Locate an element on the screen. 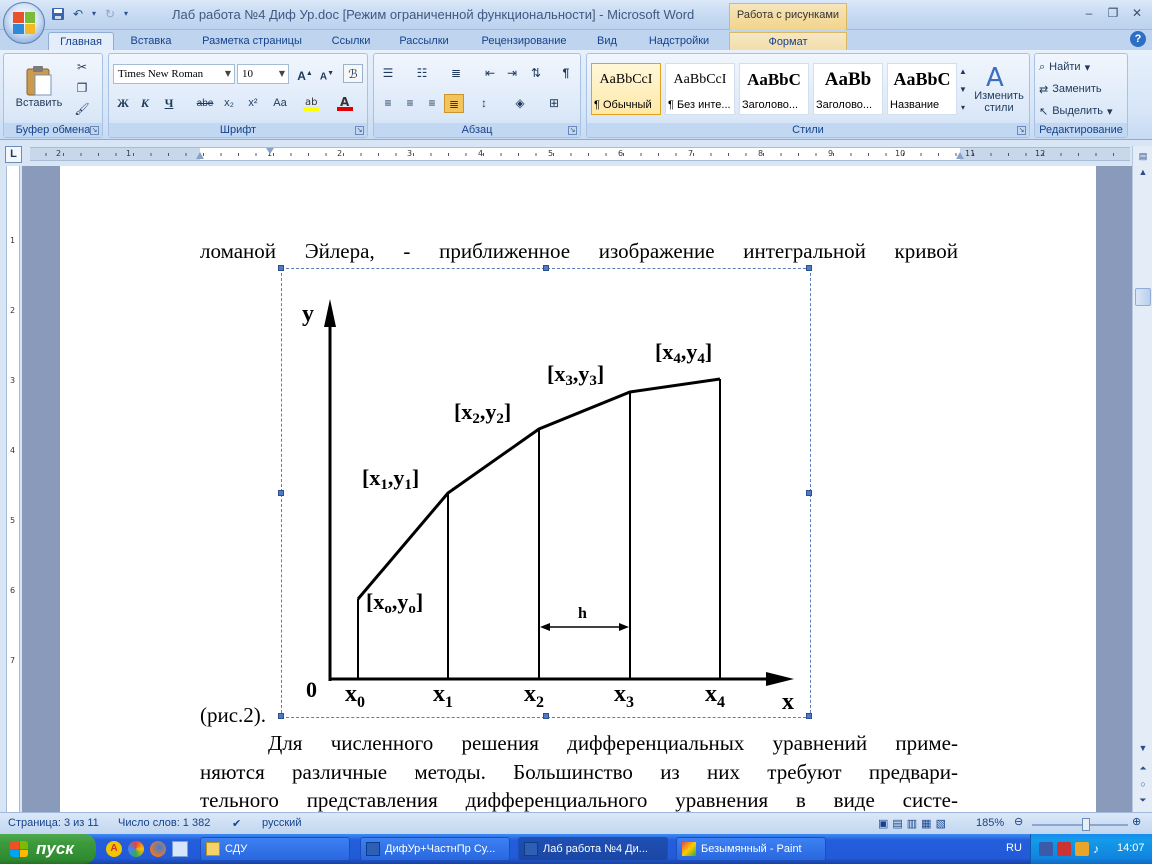 The height and width of the screenshot is (864, 1152). spelling-check-icon: ✔ is located at coordinates (236, 823).